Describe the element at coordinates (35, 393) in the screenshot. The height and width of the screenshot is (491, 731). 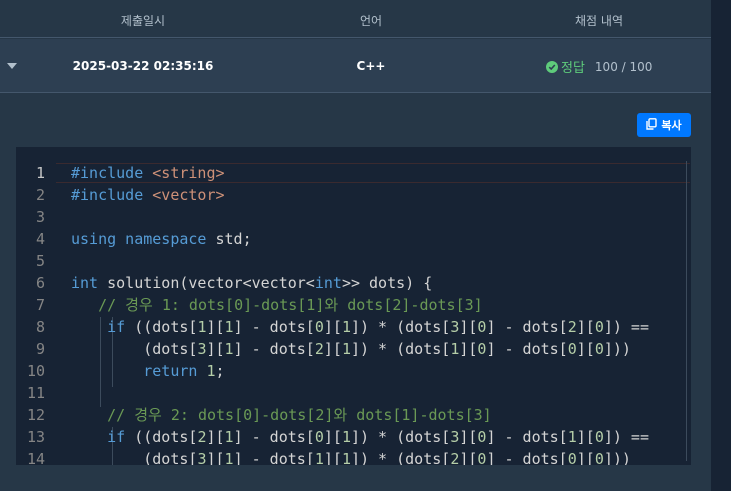
I see `line-number: 11` at that location.